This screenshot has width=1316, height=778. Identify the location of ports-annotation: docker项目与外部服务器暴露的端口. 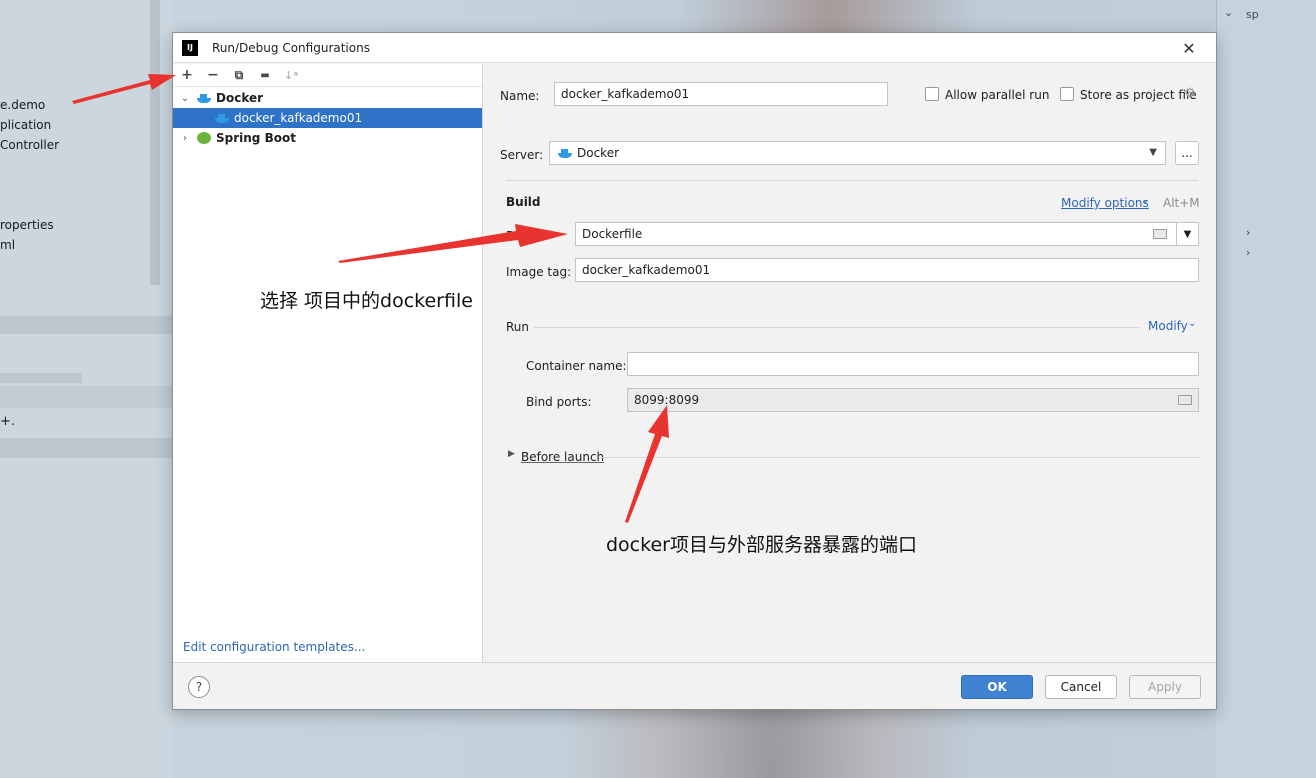
(761, 545).